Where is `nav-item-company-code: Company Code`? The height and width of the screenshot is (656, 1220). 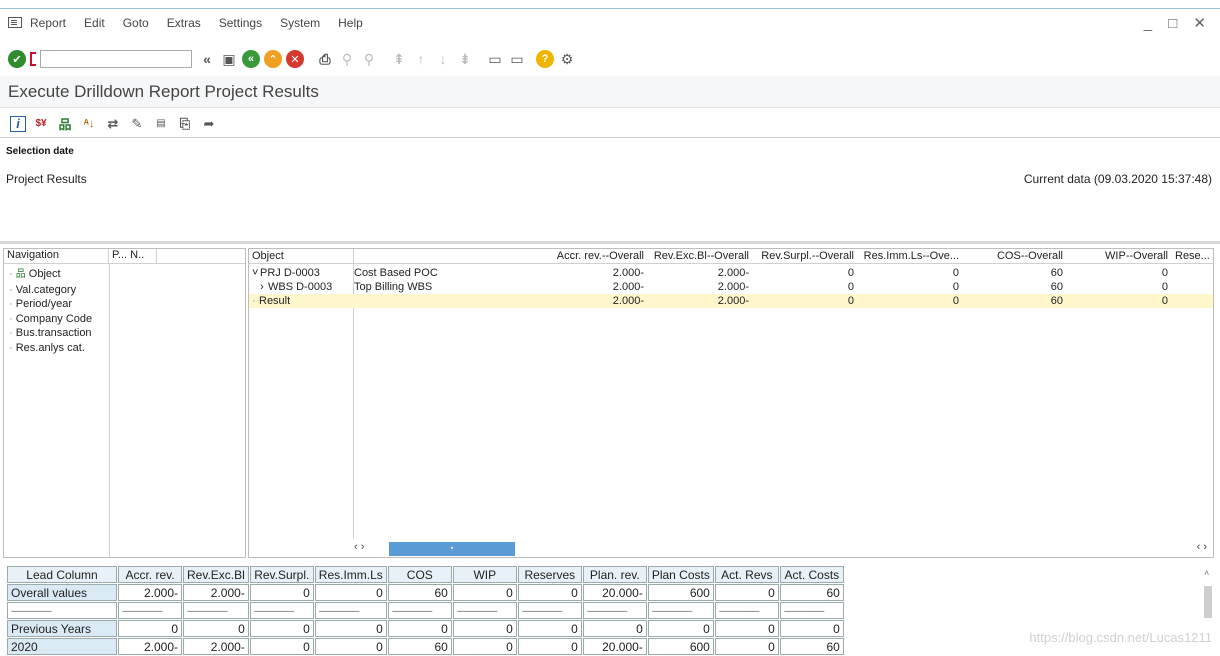
nav-item-company-code: Company Code is located at coordinates (50, 319).